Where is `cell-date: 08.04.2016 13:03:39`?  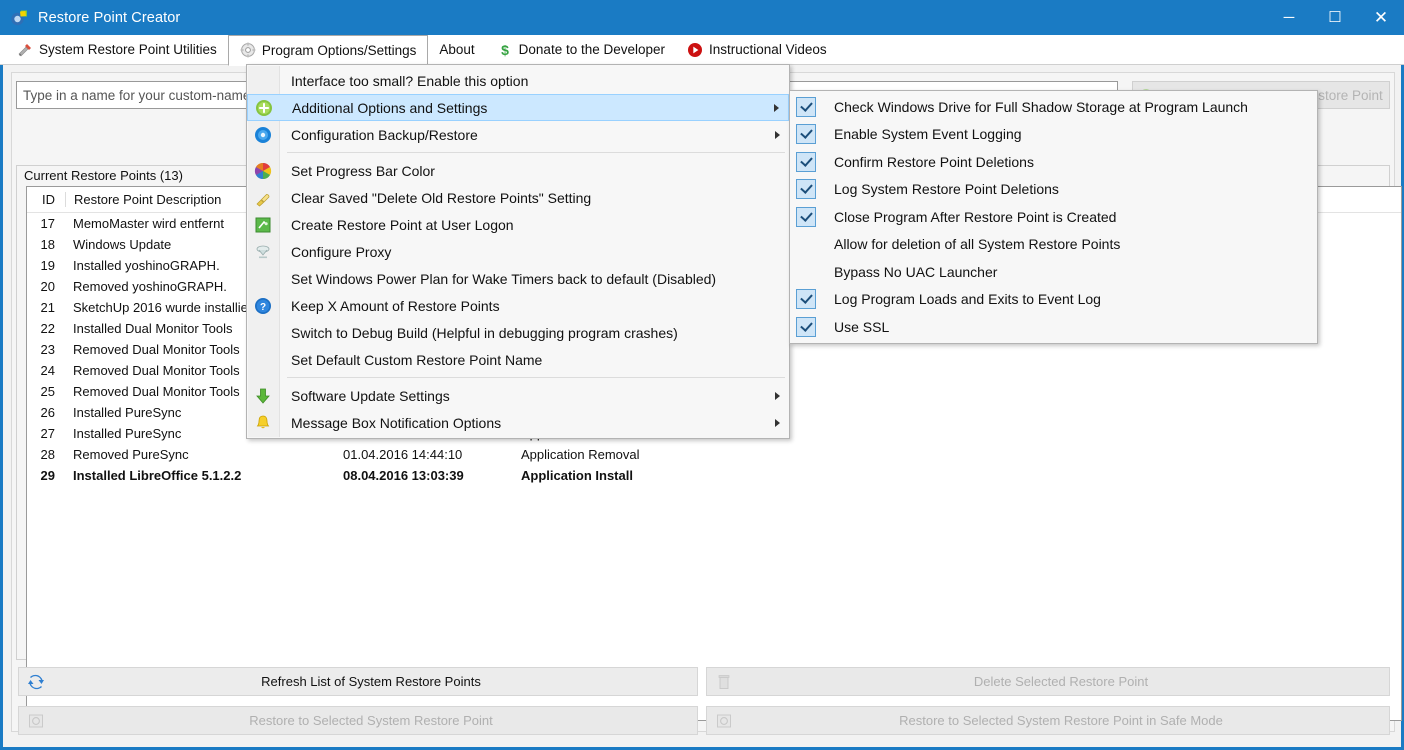 cell-date: 08.04.2016 13:03:39 is located at coordinates (403, 475).